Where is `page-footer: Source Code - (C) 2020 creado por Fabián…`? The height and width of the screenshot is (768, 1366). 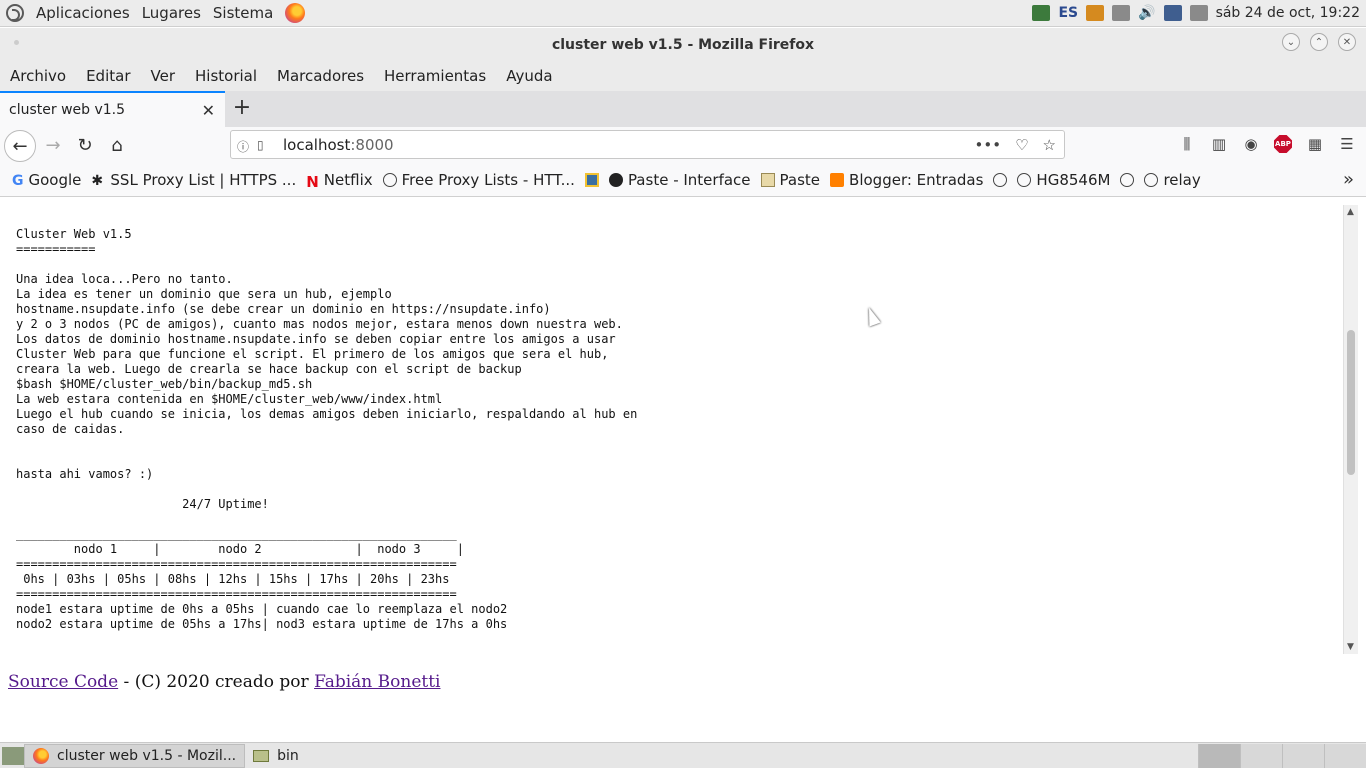
page-footer: Source Code - (C) 2020 creado por Fabián… is located at coordinates (224, 682).